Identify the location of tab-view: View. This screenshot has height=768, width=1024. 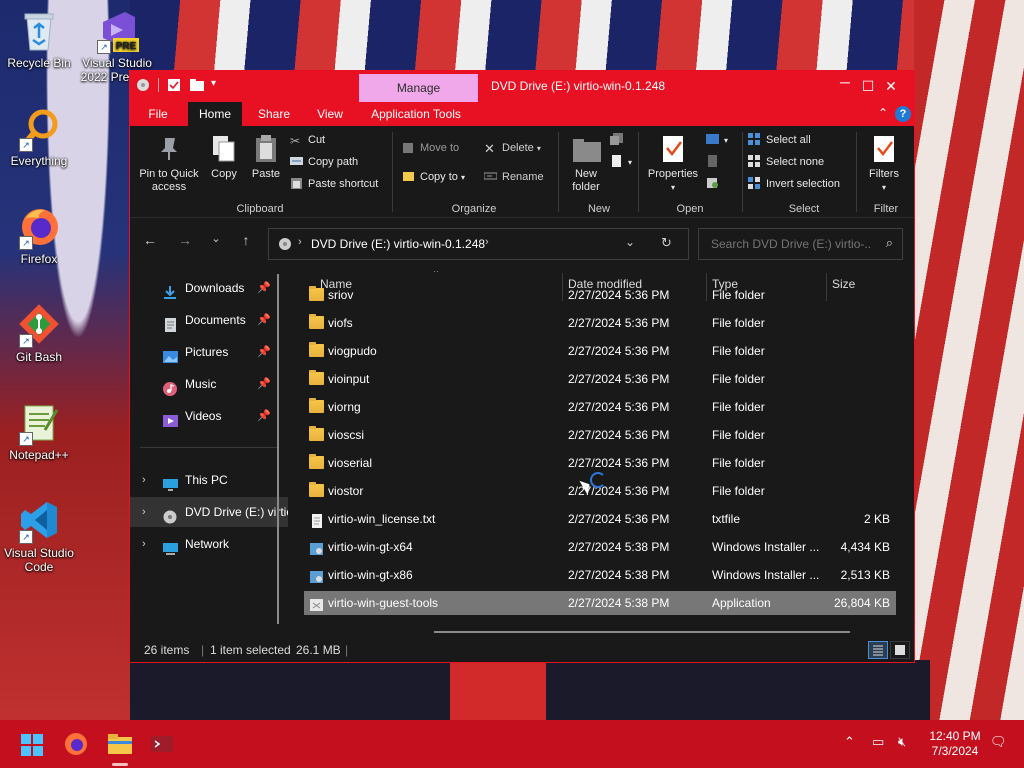
(330, 114).